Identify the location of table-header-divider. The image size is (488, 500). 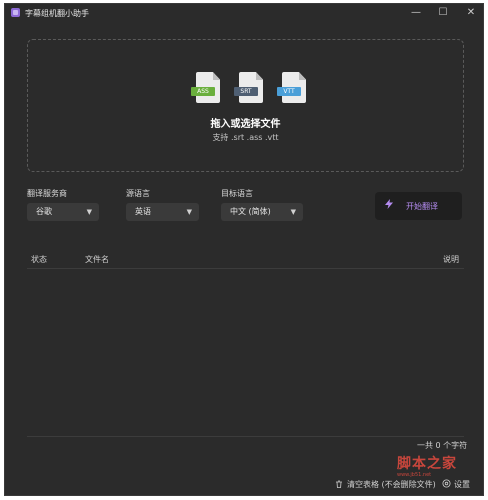
(245, 268).